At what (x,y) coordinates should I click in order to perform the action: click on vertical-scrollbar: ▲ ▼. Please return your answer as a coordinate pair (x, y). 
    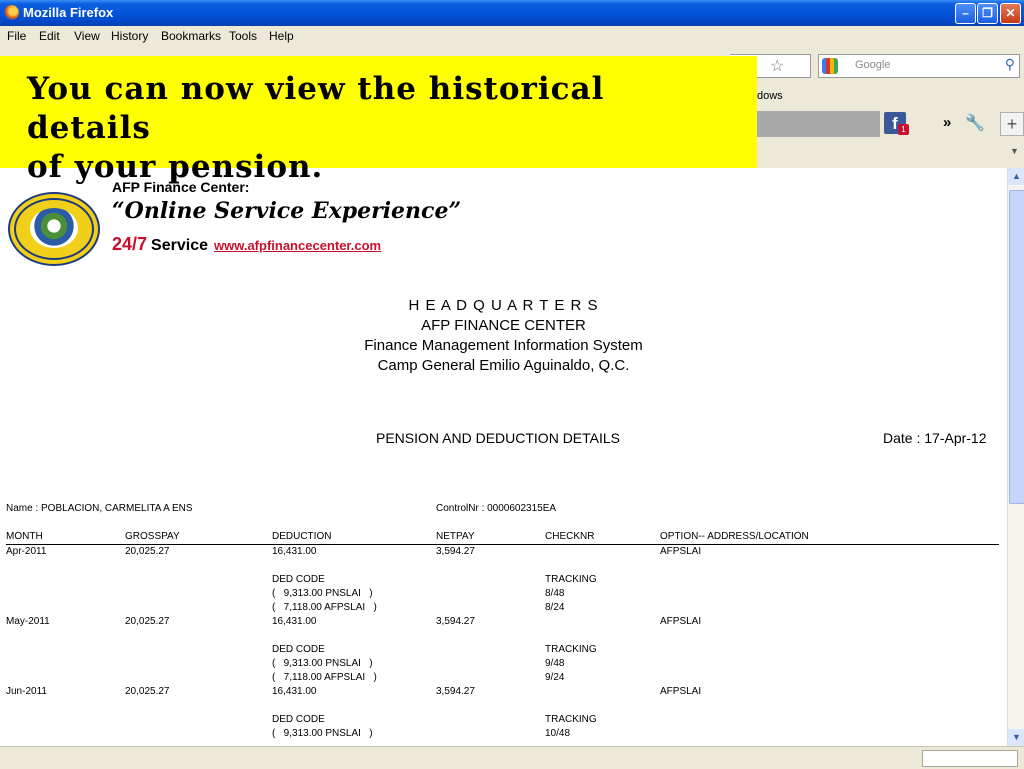
    Looking at the image, I should click on (1015, 457).